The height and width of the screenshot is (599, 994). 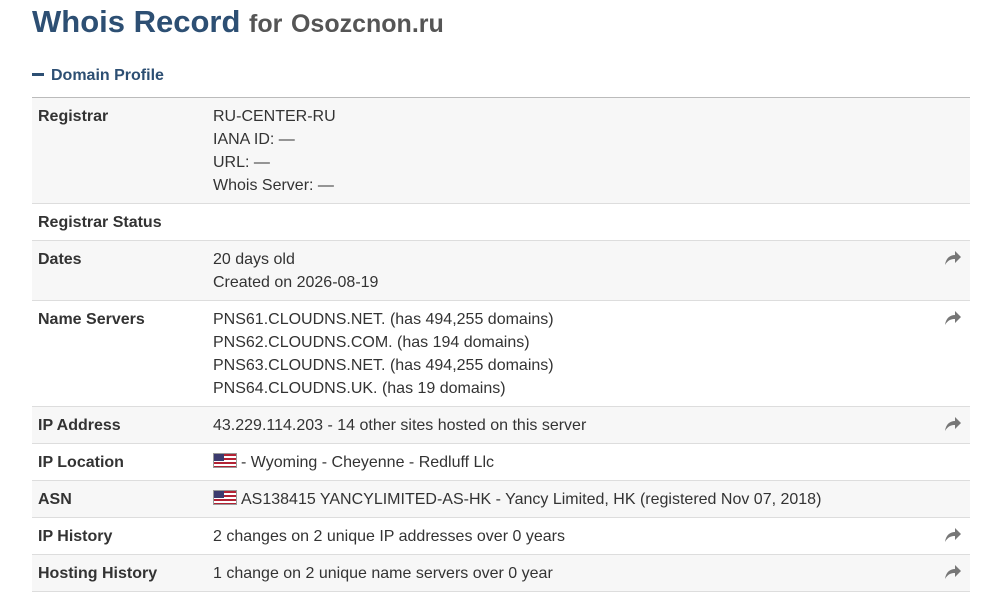 I want to click on row-label: Registrar Status, so click(x=100, y=222).